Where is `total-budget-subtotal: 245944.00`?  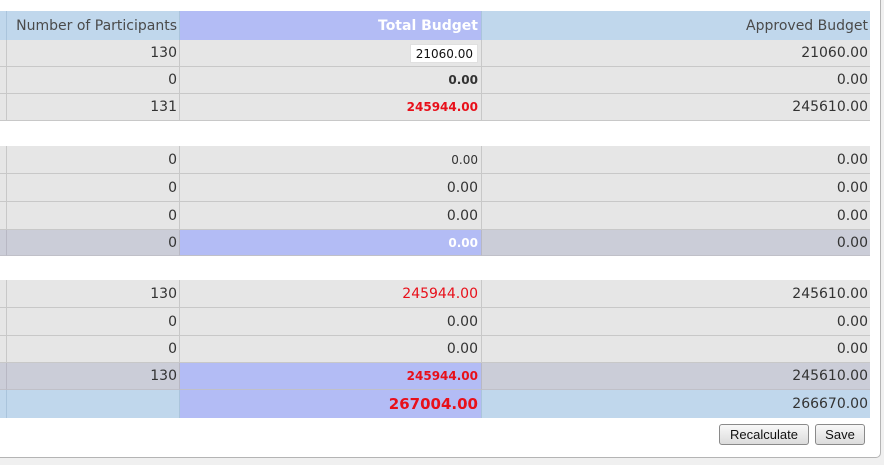 total-budget-subtotal: 245944.00 is located at coordinates (330, 376).